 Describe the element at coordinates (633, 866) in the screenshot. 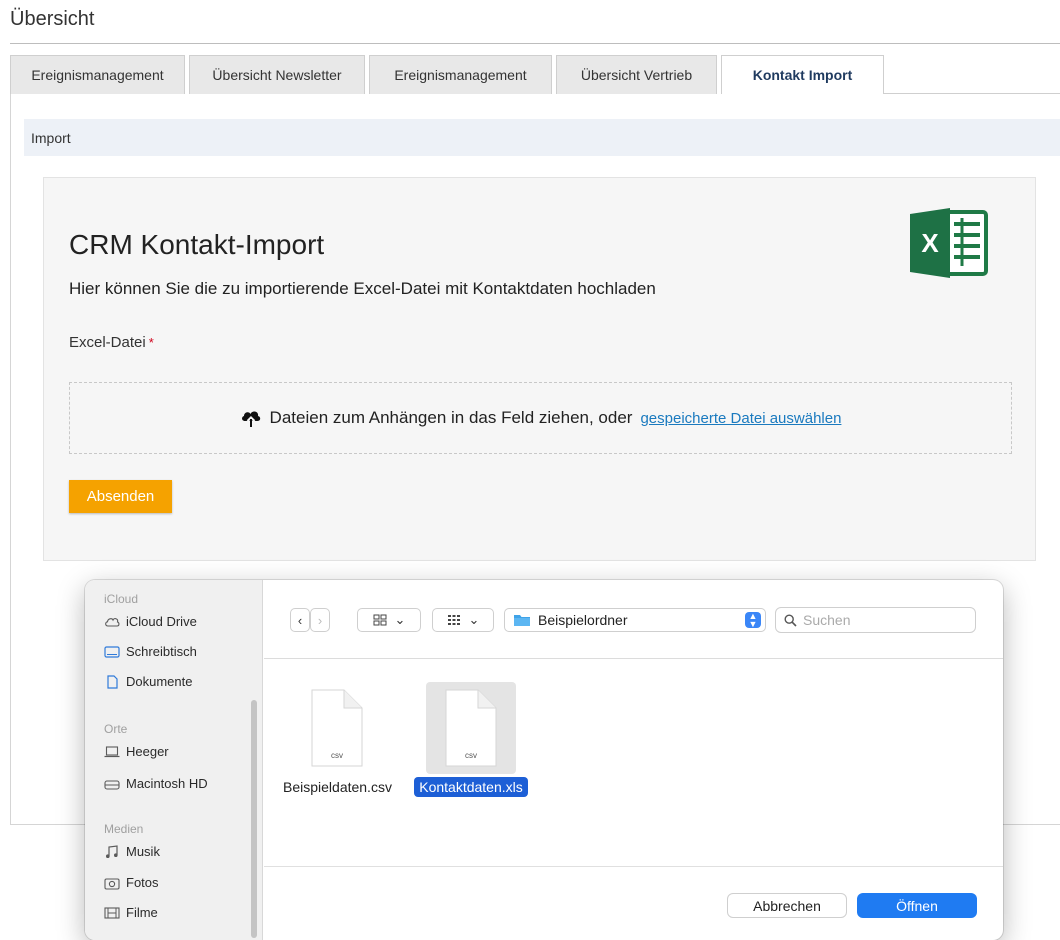

I see `dialog-footer-divider` at that location.